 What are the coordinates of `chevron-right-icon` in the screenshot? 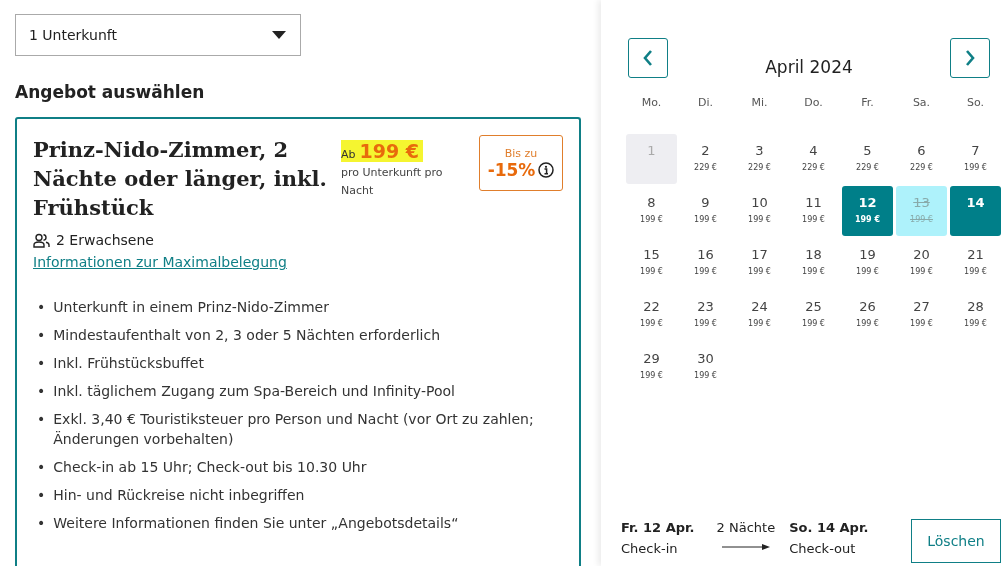 It's located at (970, 58).